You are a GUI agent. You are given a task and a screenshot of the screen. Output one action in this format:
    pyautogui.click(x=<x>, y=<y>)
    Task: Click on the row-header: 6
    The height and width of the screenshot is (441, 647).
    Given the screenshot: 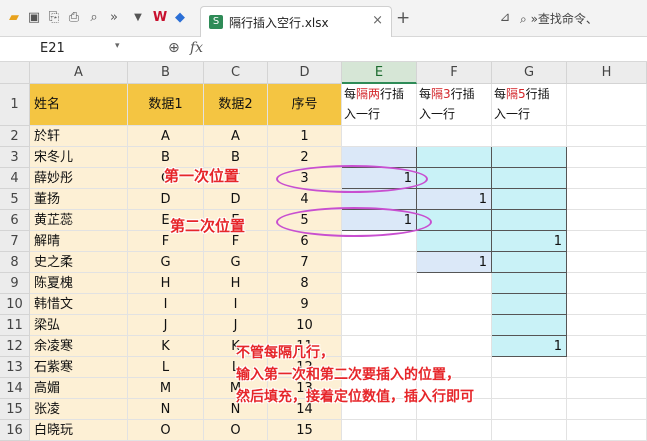 What is the action you would take?
    pyautogui.click(x=15, y=220)
    